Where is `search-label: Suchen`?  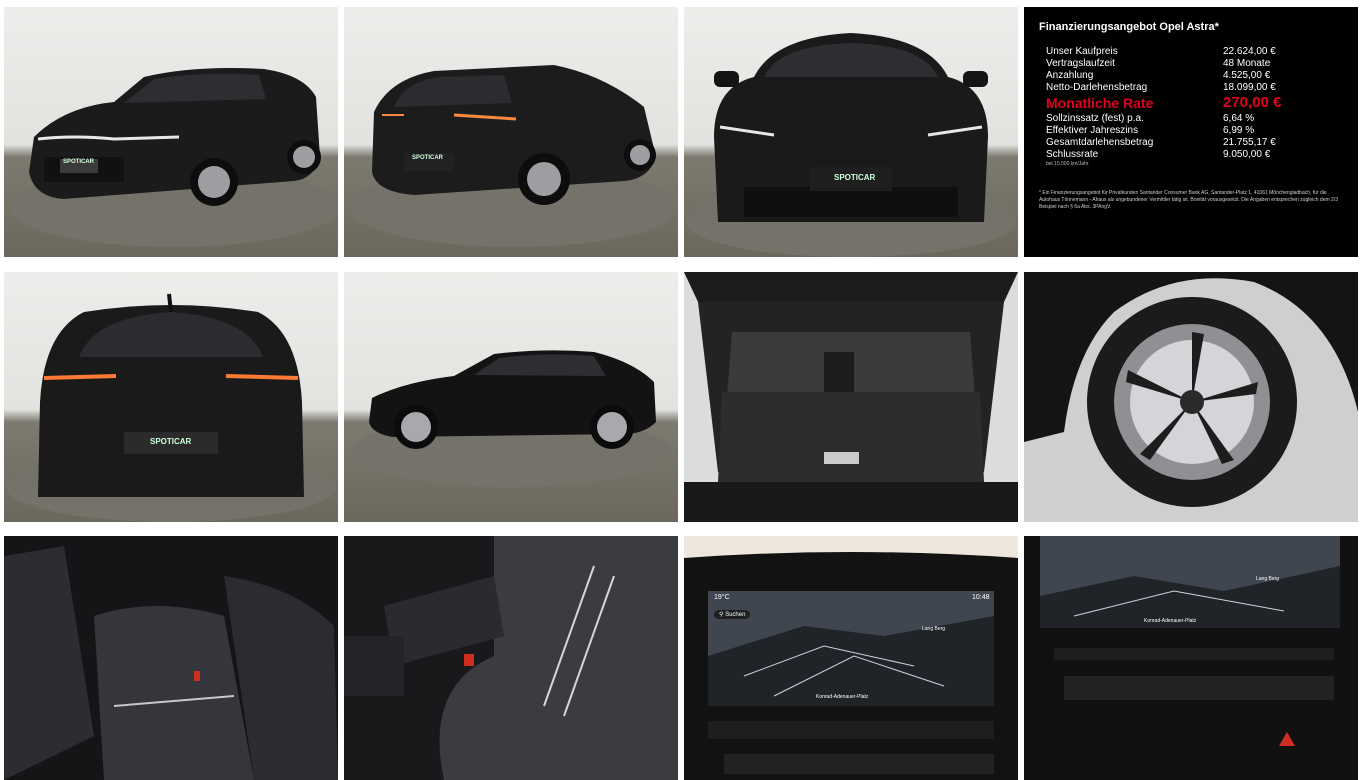
search-label: Suchen is located at coordinates (735, 615).